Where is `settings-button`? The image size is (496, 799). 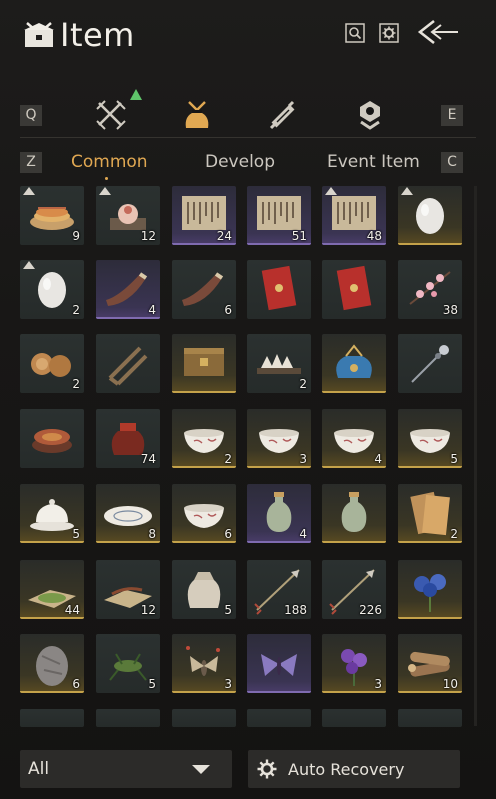 settings-button is located at coordinates (389, 33).